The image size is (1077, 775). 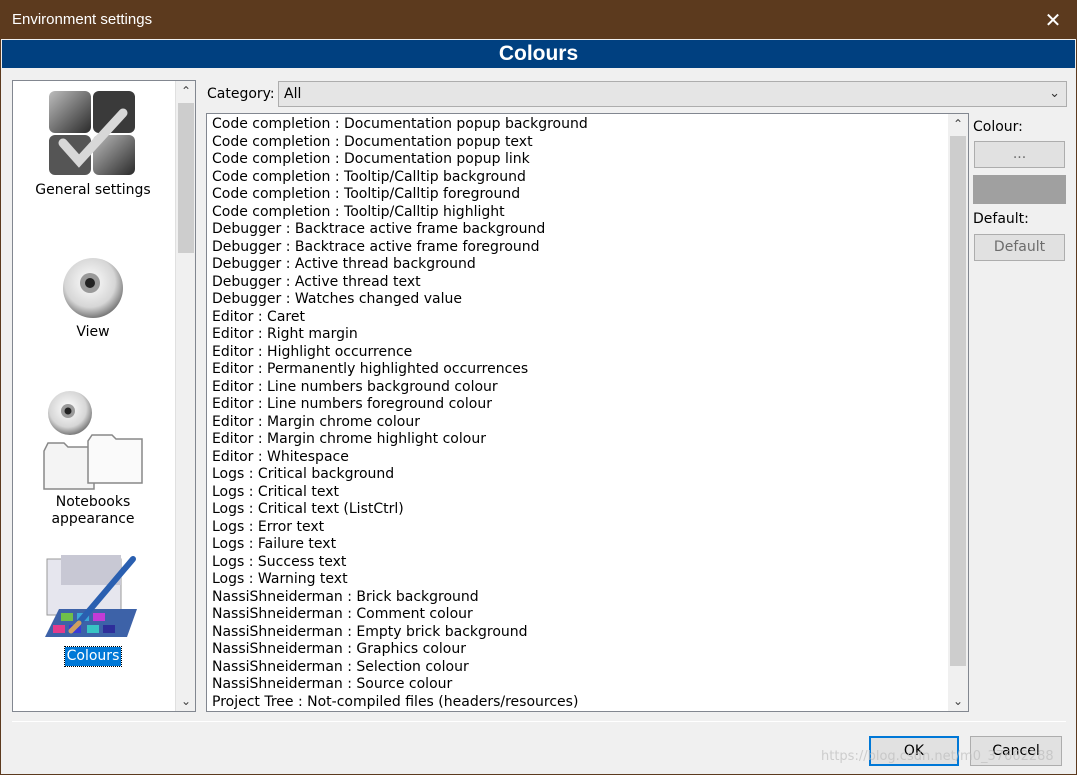 I want to click on list-item: Logs : Failure text, so click(x=400, y=545).